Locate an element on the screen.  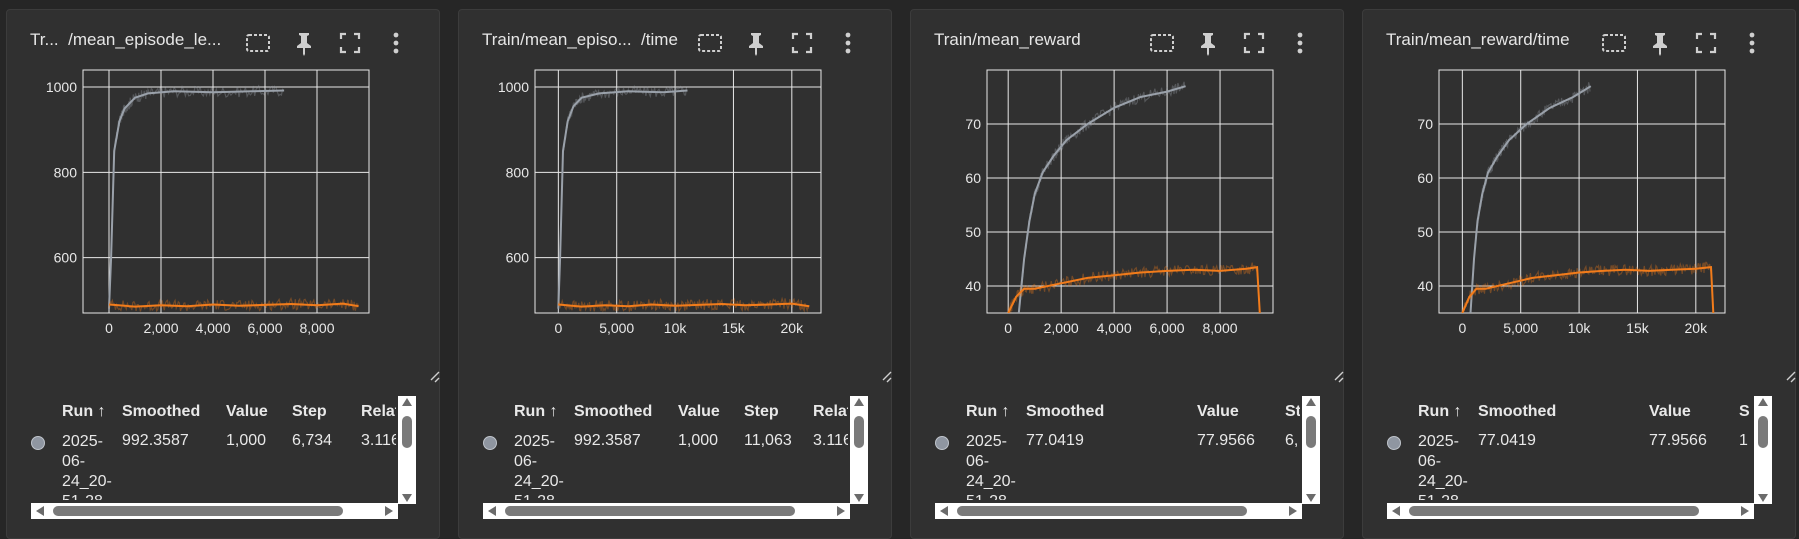
chart-svg: 0 2,000 4,000 6,000 8,000 600 800 1000 is located at coordinates (224, 229).